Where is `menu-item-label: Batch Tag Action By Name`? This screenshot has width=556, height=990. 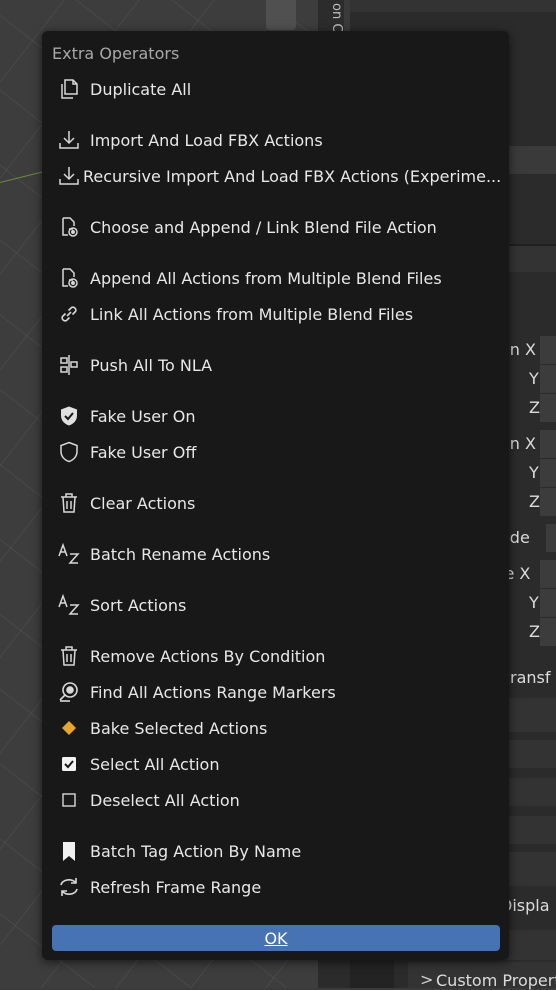 menu-item-label: Batch Tag Action By Name is located at coordinates (196, 851).